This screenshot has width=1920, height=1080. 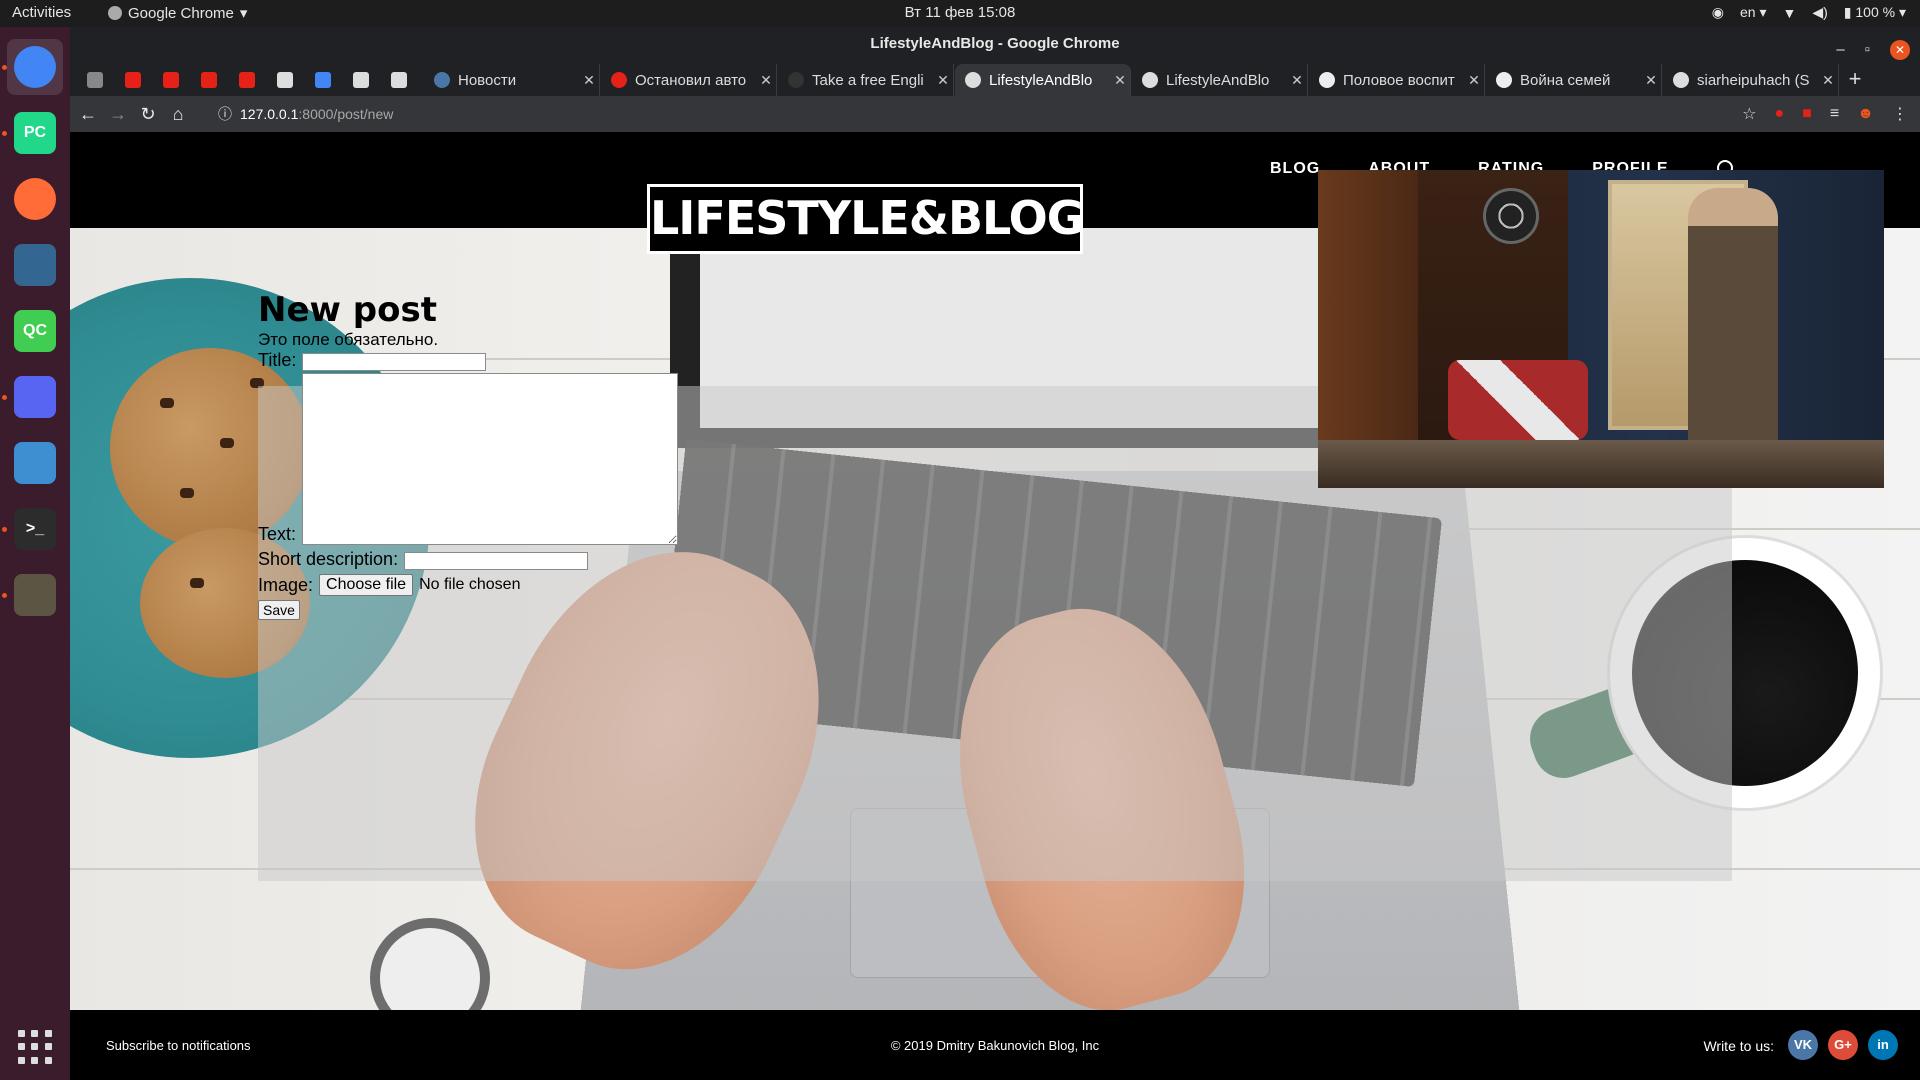 What do you see at coordinates (225, 114) in the screenshot?
I see `info-icon: ⓘ` at bounding box center [225, 114].